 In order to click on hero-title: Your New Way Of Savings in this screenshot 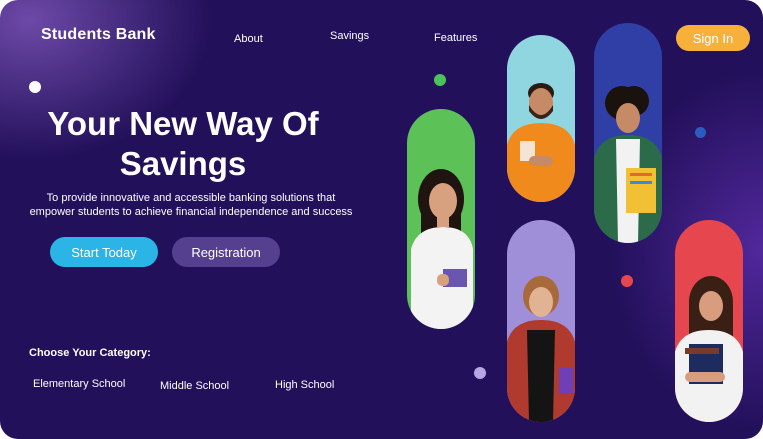, I will do `click(183, 144)`.